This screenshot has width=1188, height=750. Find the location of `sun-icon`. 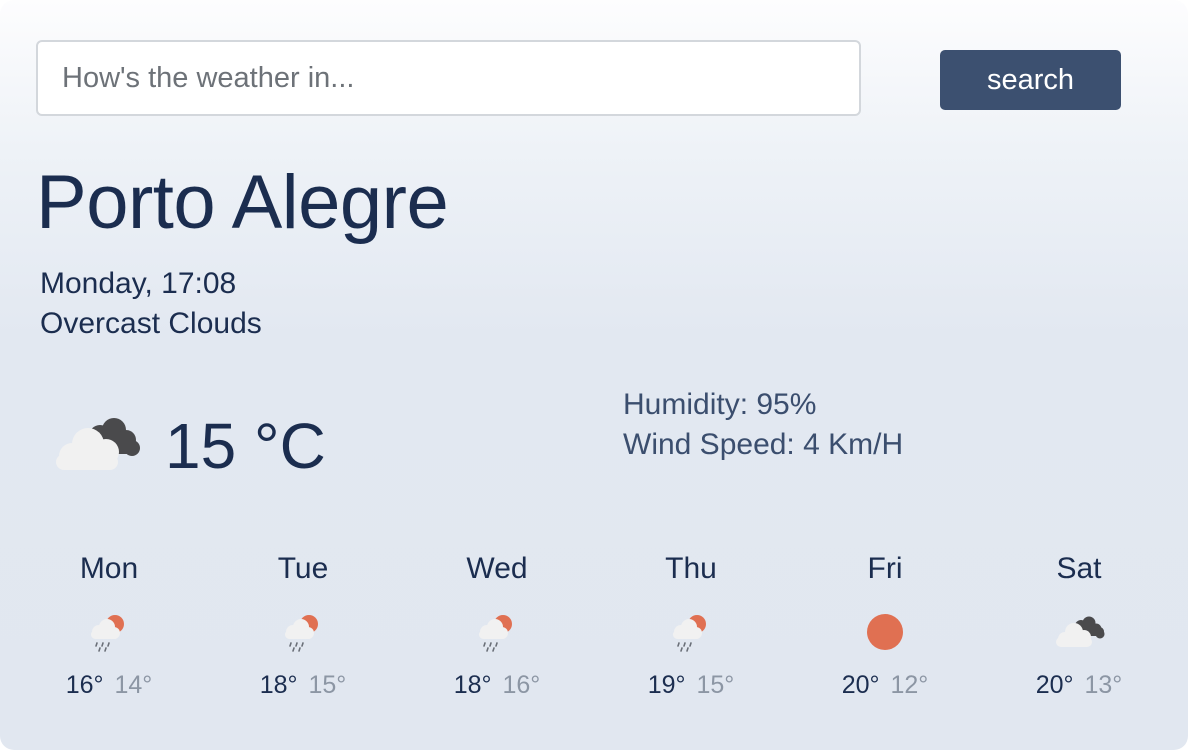

sun-icon is located at coordinates (885, 632).